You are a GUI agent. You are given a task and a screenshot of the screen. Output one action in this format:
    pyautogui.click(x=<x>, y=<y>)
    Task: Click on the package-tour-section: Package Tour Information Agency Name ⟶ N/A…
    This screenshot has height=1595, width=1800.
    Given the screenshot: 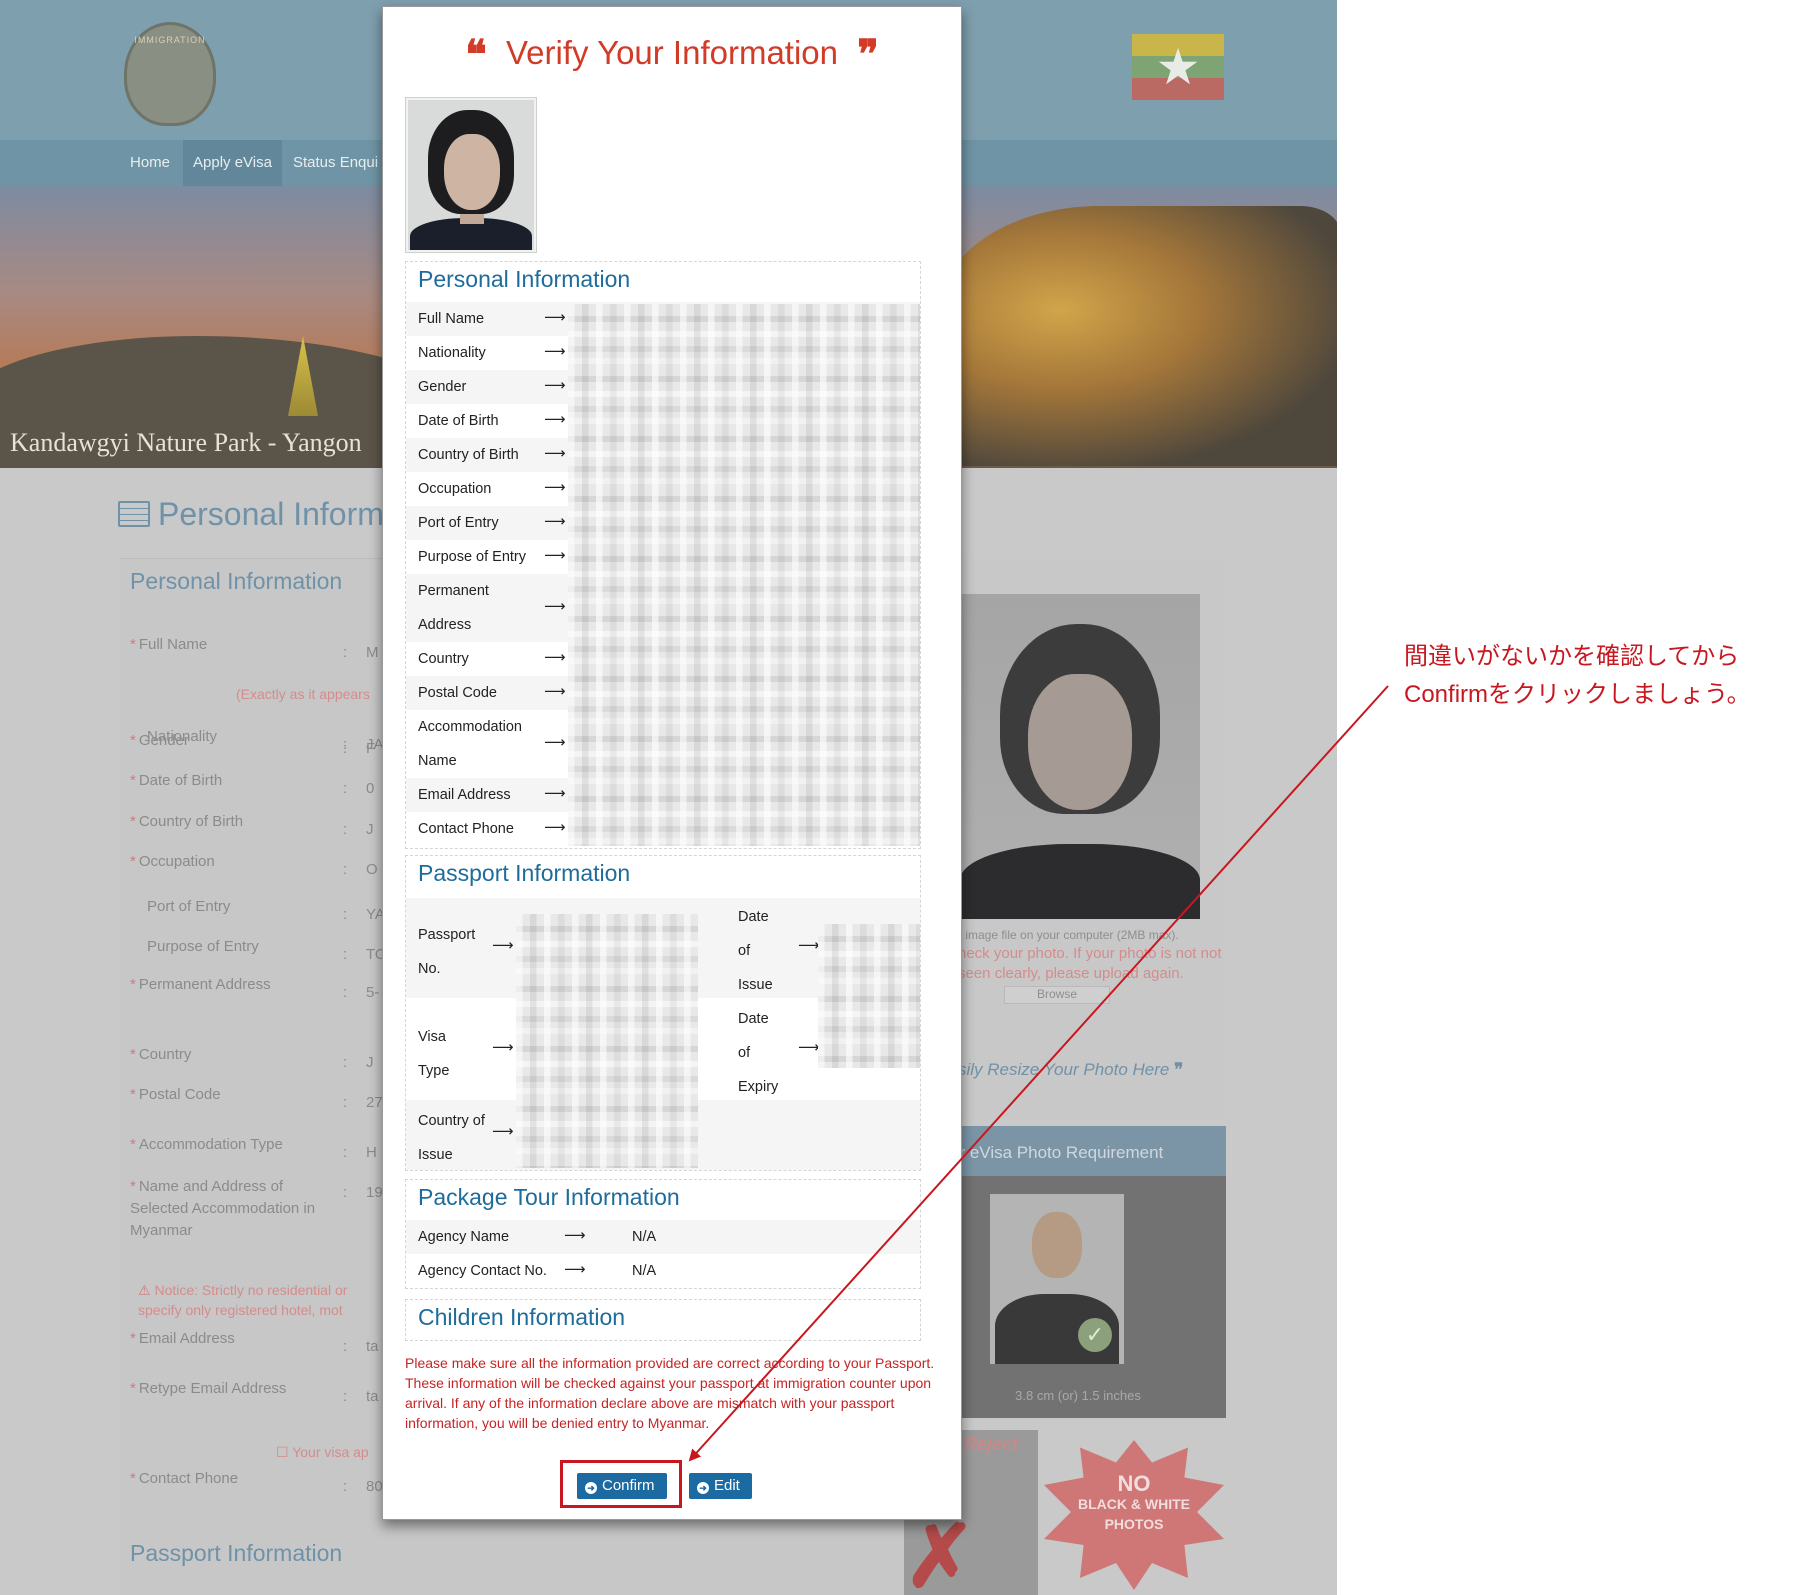 What is the action you would take?
    pyautogui.click(x=663, y=1234)
    